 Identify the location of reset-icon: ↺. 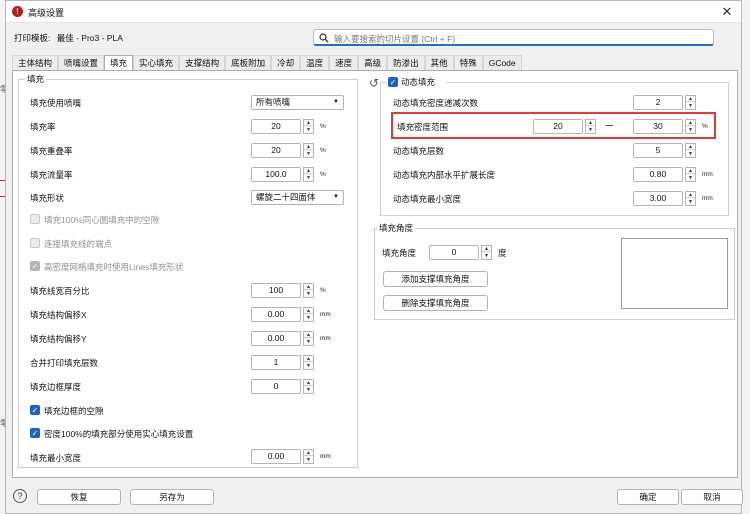
(374, 83).